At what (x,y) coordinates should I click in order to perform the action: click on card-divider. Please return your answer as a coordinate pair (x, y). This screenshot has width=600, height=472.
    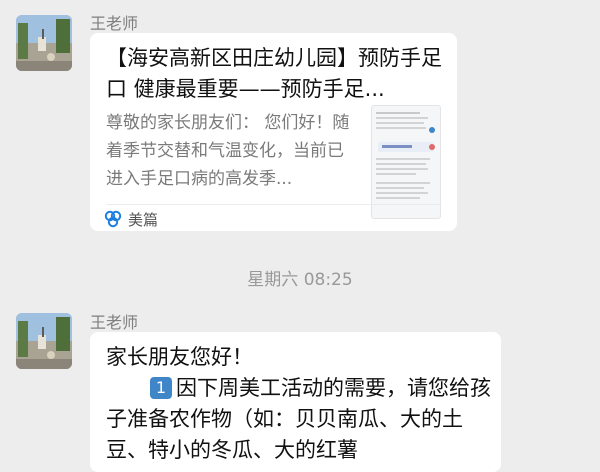
    Looking at the image, I should click on (273, 204).